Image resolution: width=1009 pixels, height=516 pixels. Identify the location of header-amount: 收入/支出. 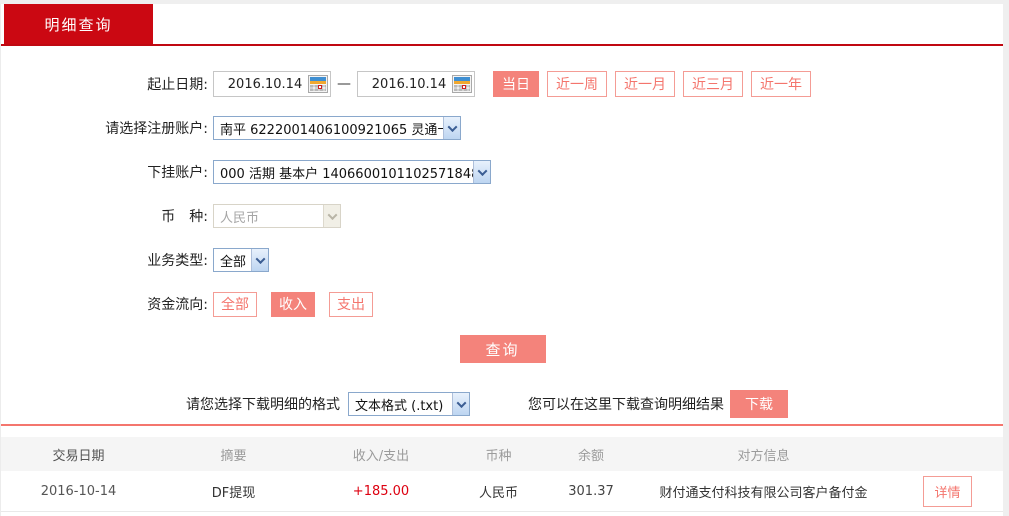
(381, 456).